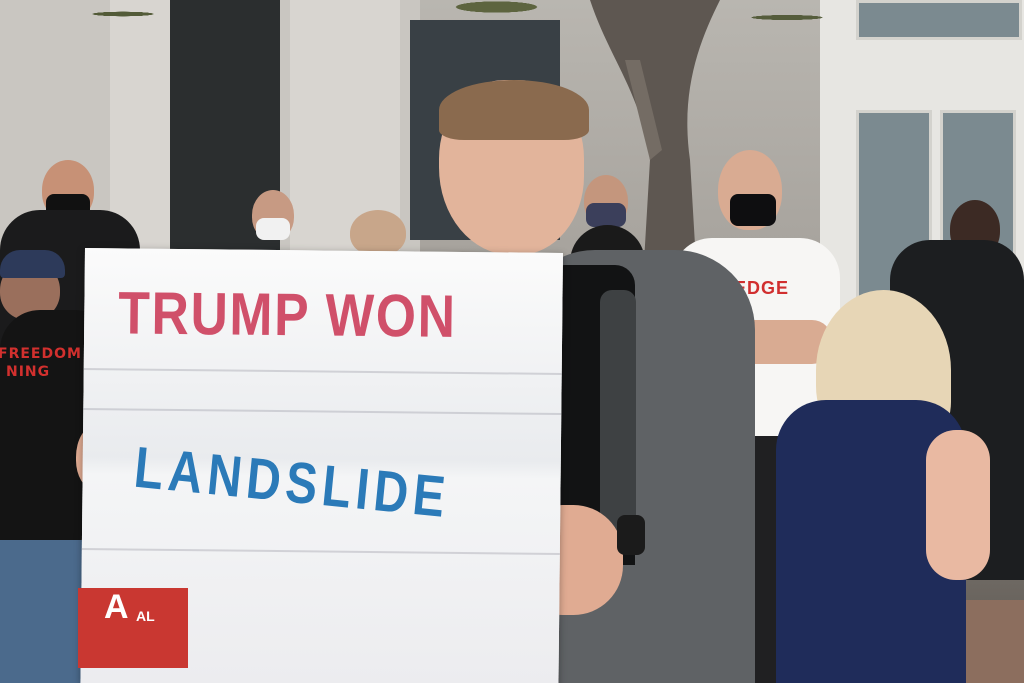  Describe the element at coordinates (41, 354) in the screenshot. I see `shirt-text: FREEDOM` at that location.